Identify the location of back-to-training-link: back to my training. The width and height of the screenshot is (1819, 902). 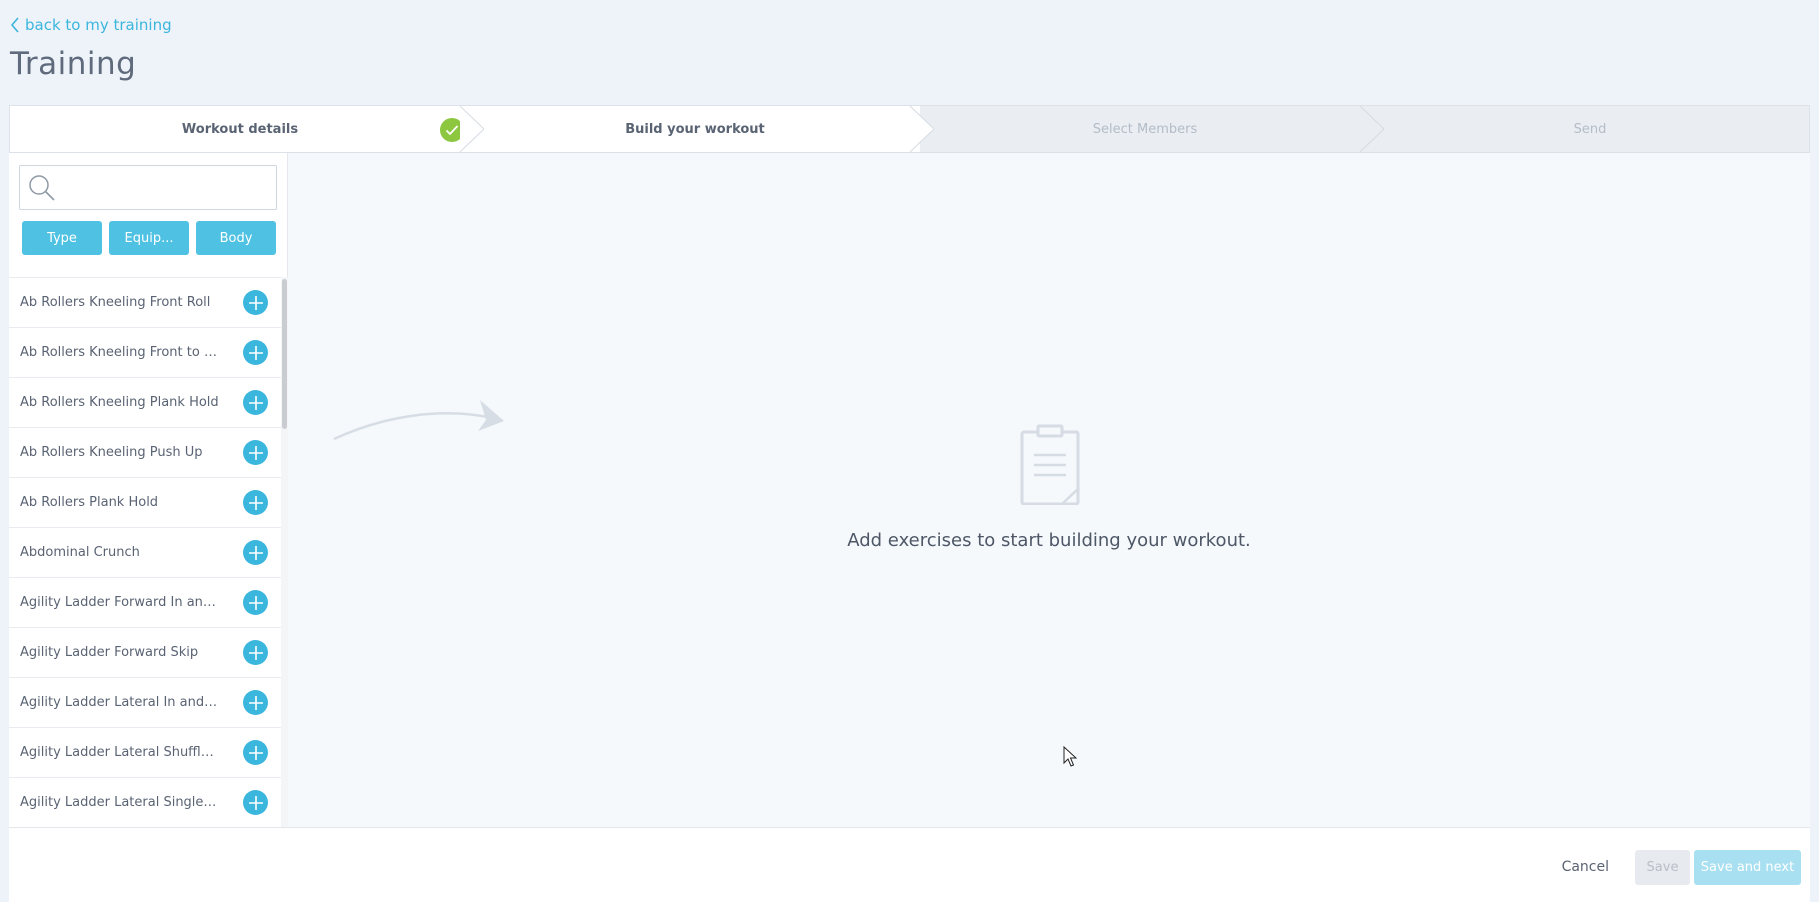
(91, 25).